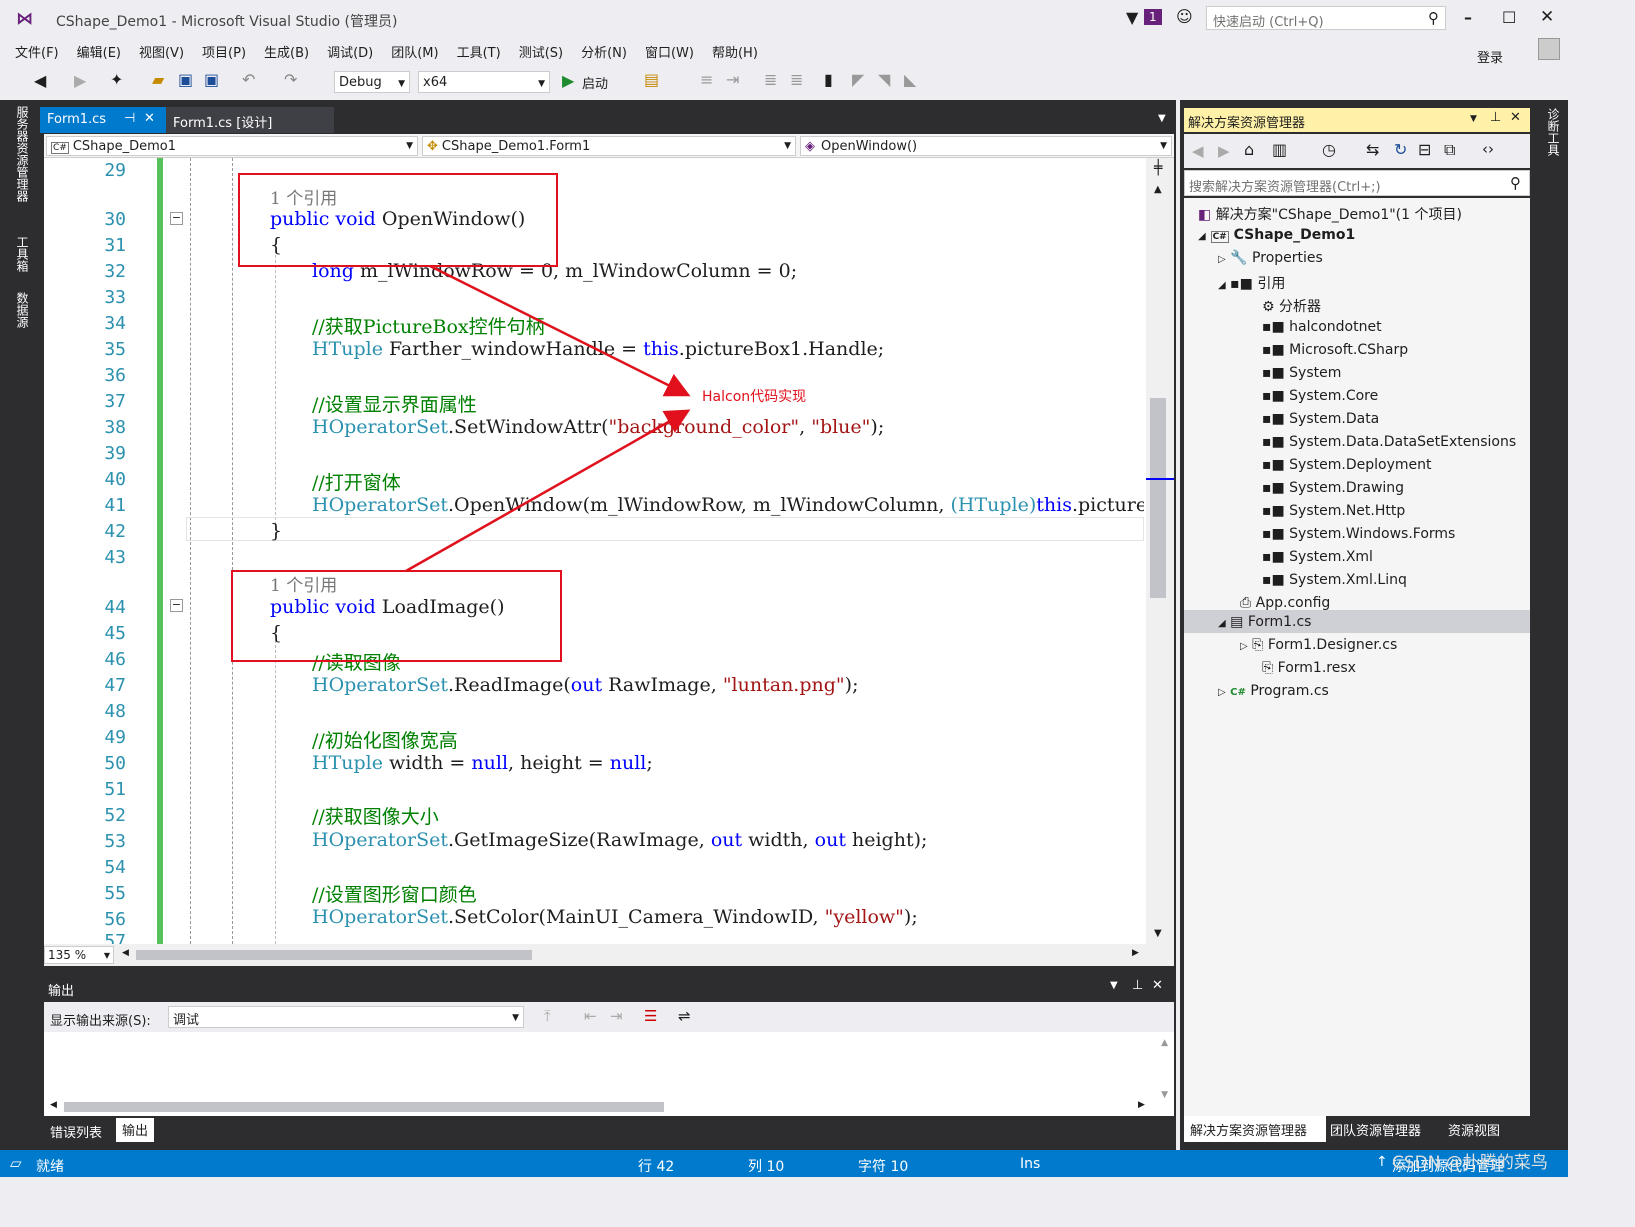 The width and height of the screenshot is (1635, 1227). Describe the element at coordinates (1164, 1095) in the screenshot. I see `scroll-down-icon: ▼` at that location.